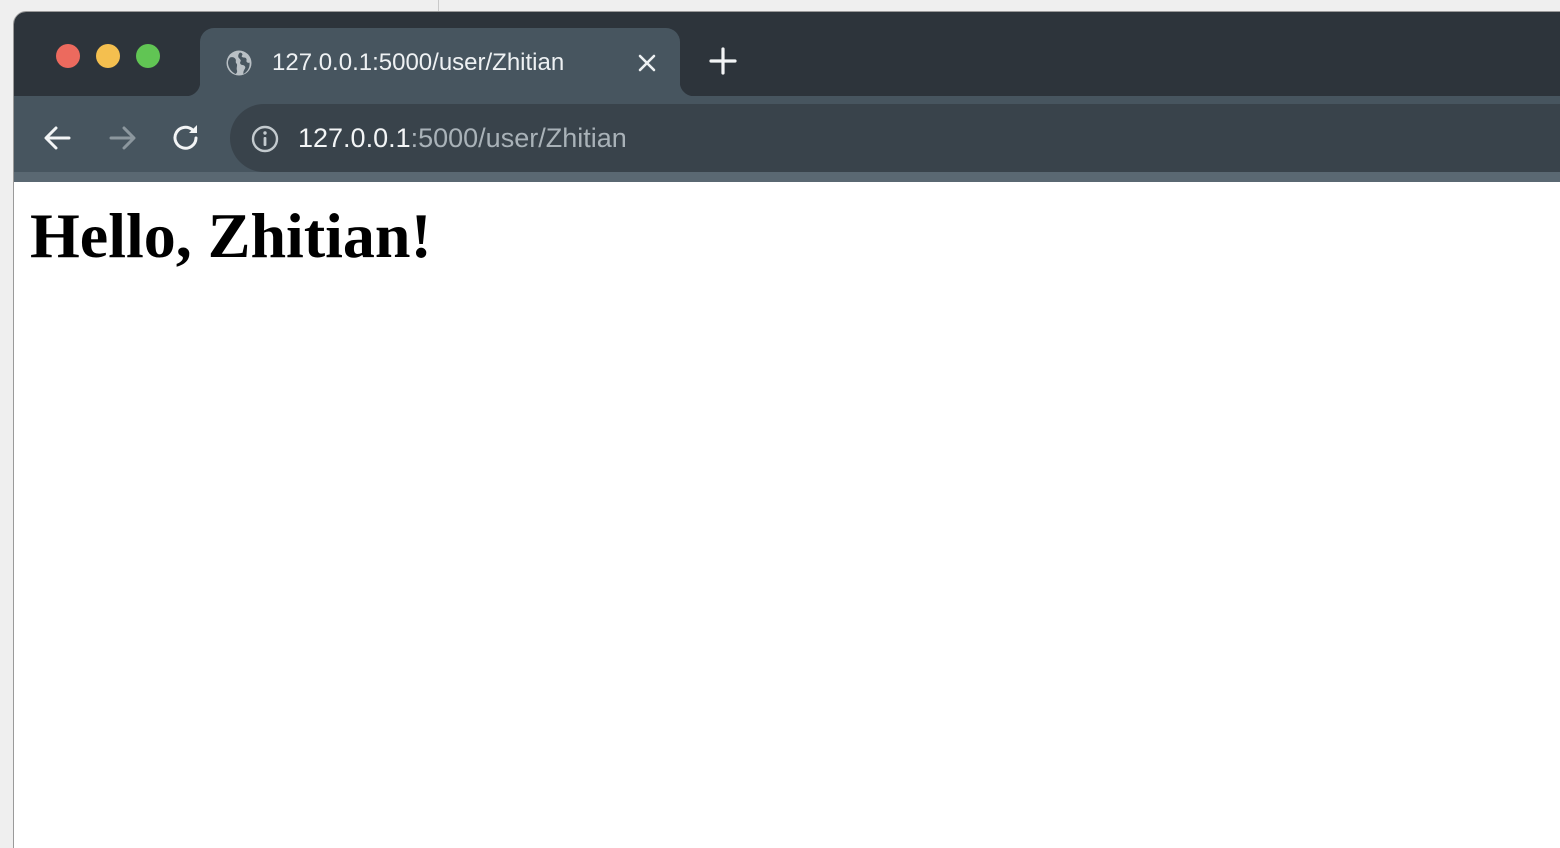  I want to click on browser-toolbar: 127.0.0.1:5000/user/Zhitian, so click(787, 138).